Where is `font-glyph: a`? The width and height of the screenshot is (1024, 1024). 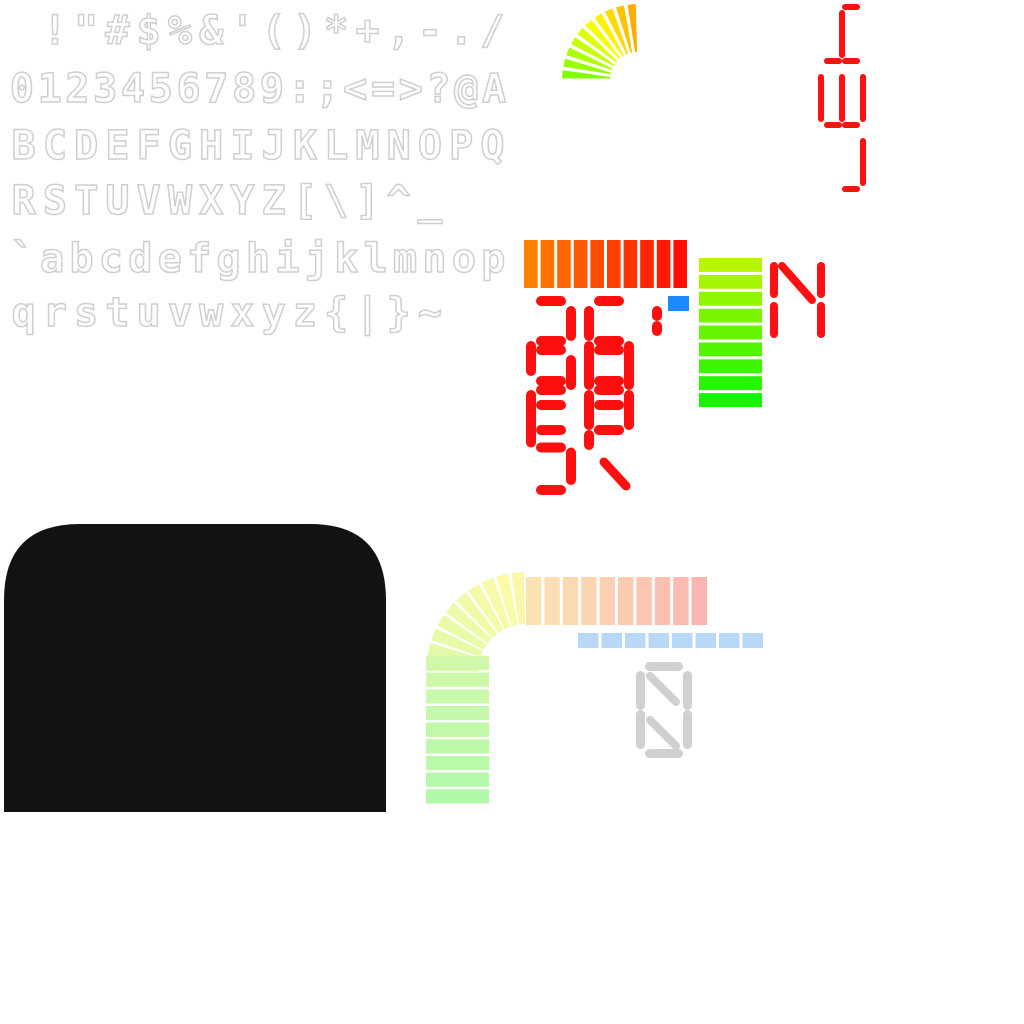 font-glyph: a is located at coordinates (52, 259).